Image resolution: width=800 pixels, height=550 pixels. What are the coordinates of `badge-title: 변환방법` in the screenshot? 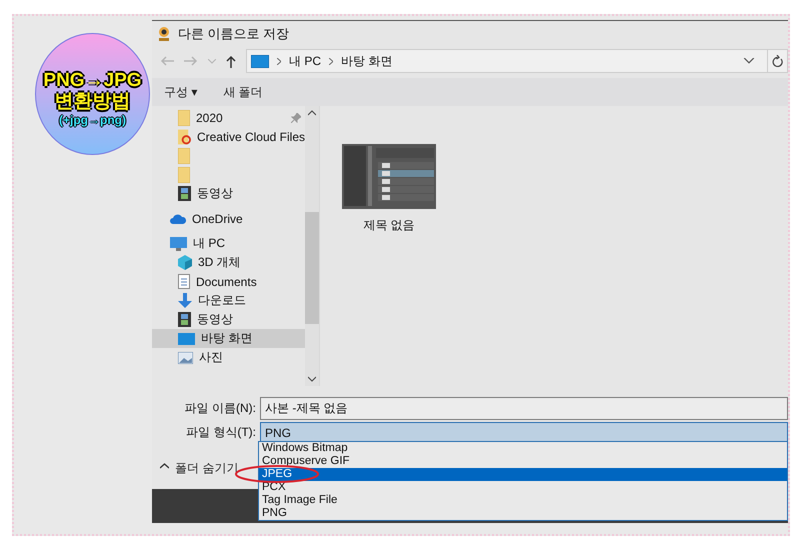 It's located at (92, 102).